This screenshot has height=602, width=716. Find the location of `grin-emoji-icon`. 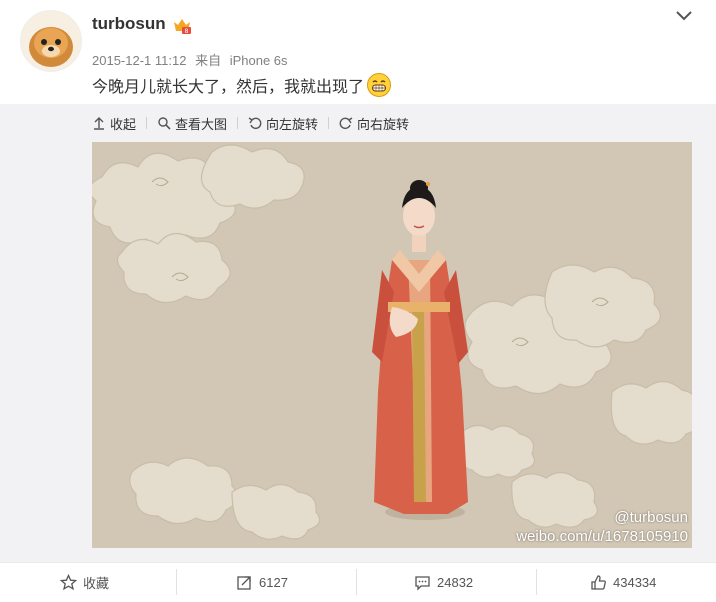

grin-emoji-icon is located at coordinates (379, 85).